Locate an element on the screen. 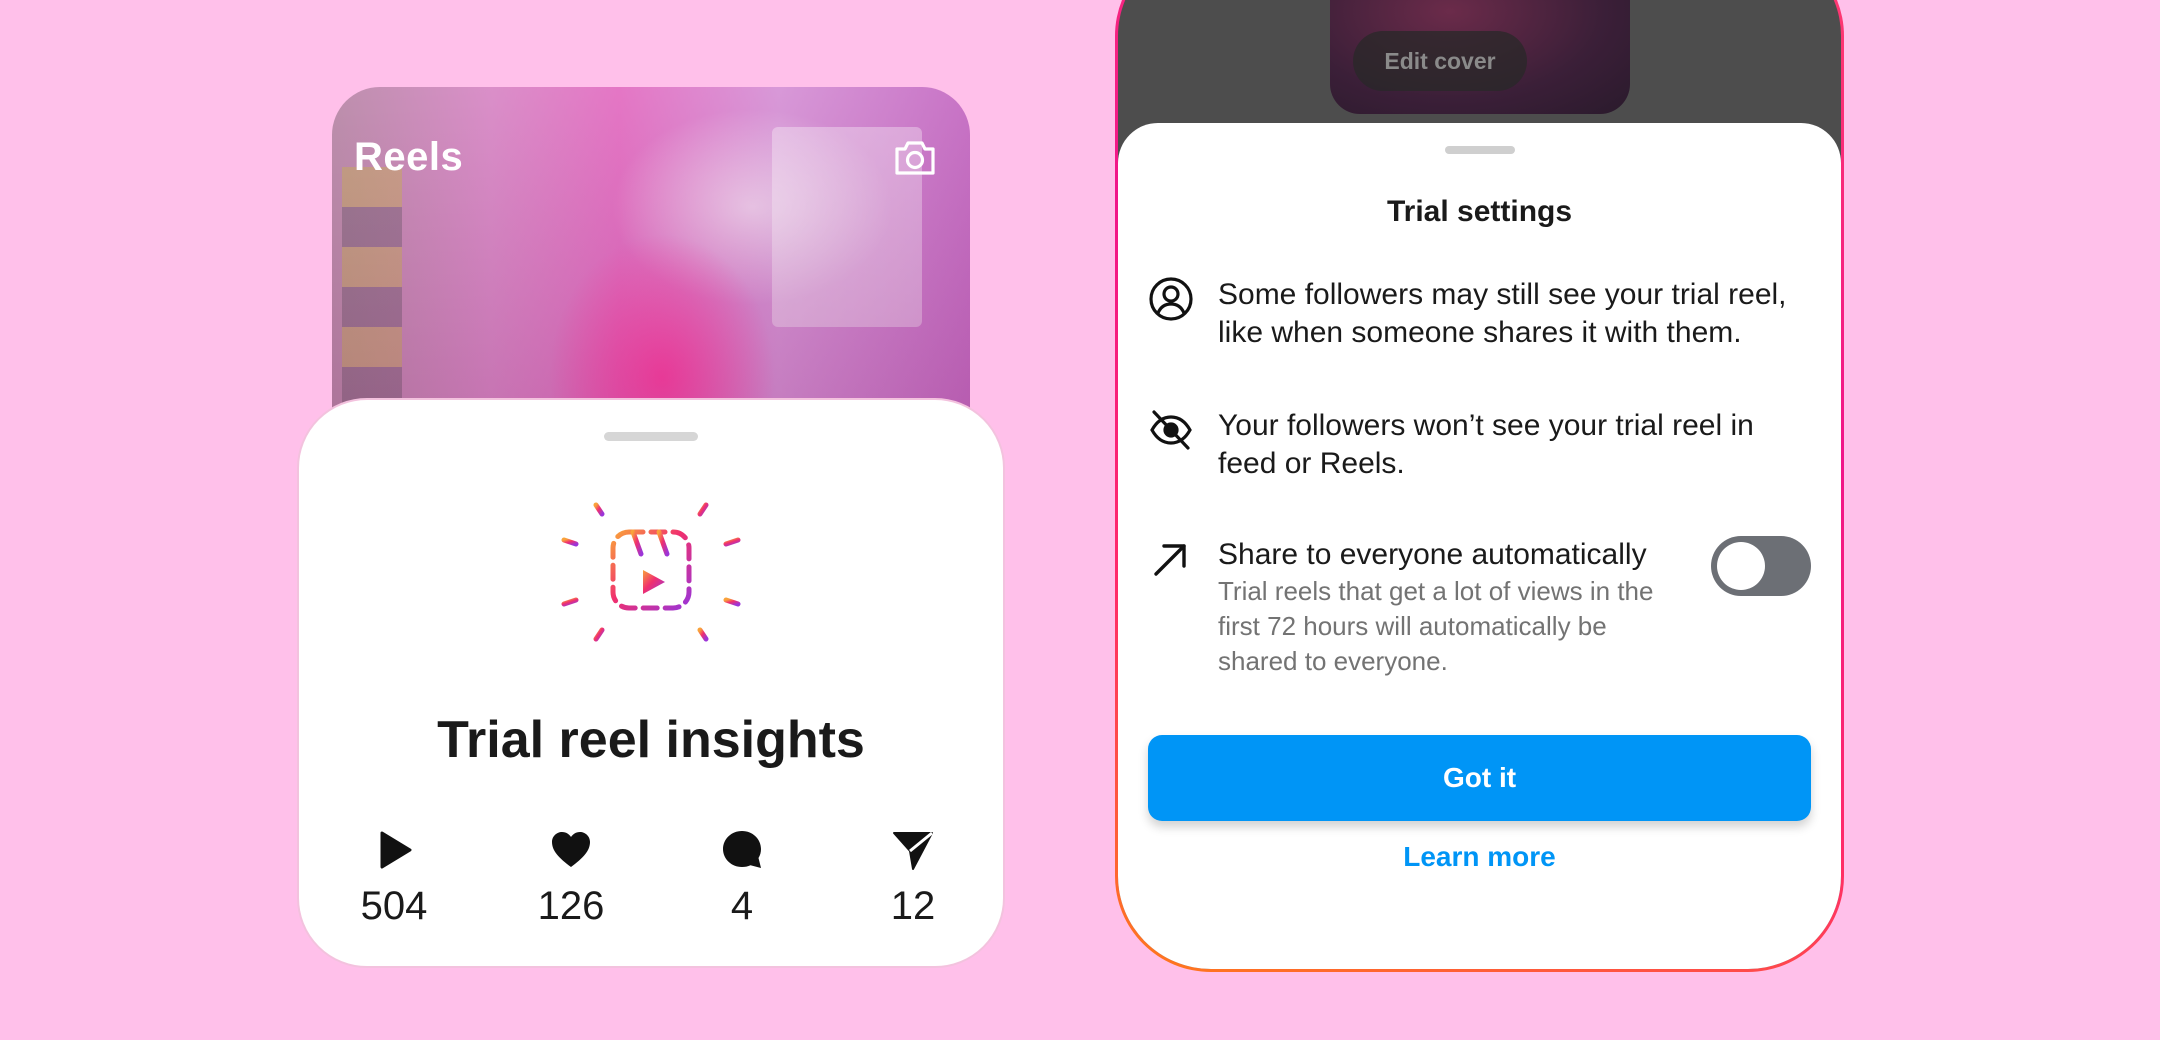  stat-value: 126 is located at coordinates (571, 906).